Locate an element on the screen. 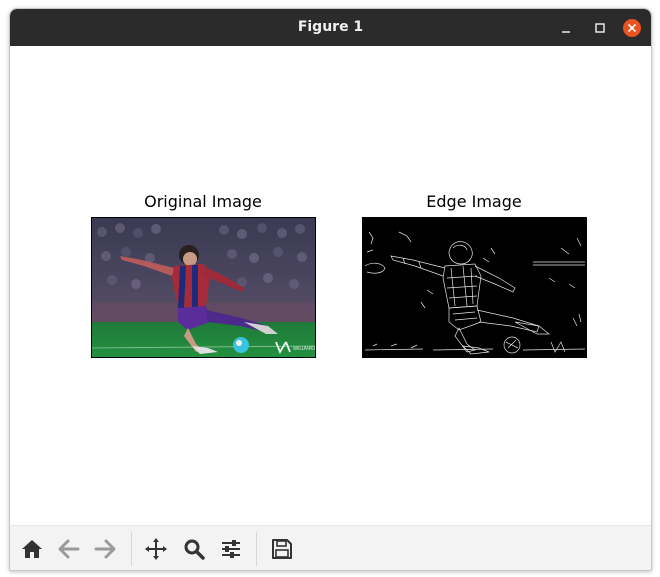 This screenshot has width=660, height=577. save-icon is located at coordinates (282, 549).